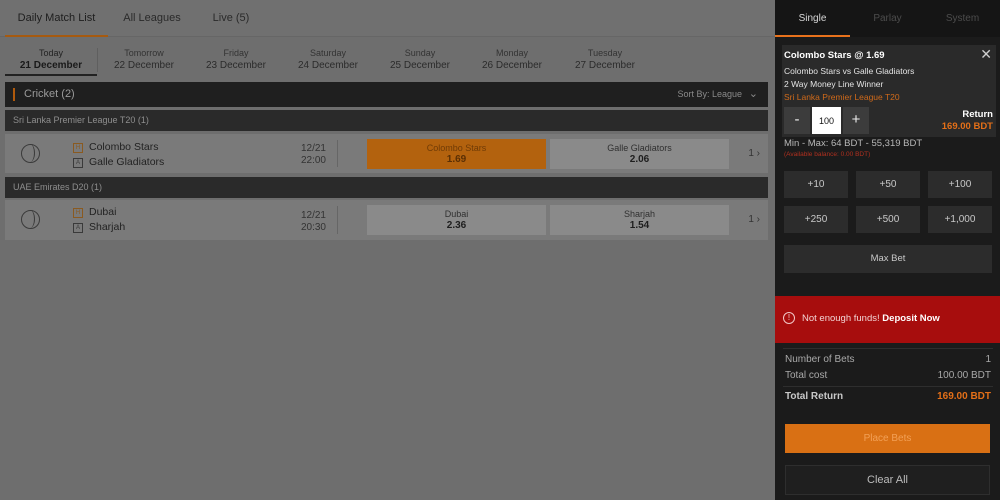  What do you see at coordinates (456, 148) in the screenshot?
I see `odds-name: Colombo Stars` at bounding box center [456, 148].